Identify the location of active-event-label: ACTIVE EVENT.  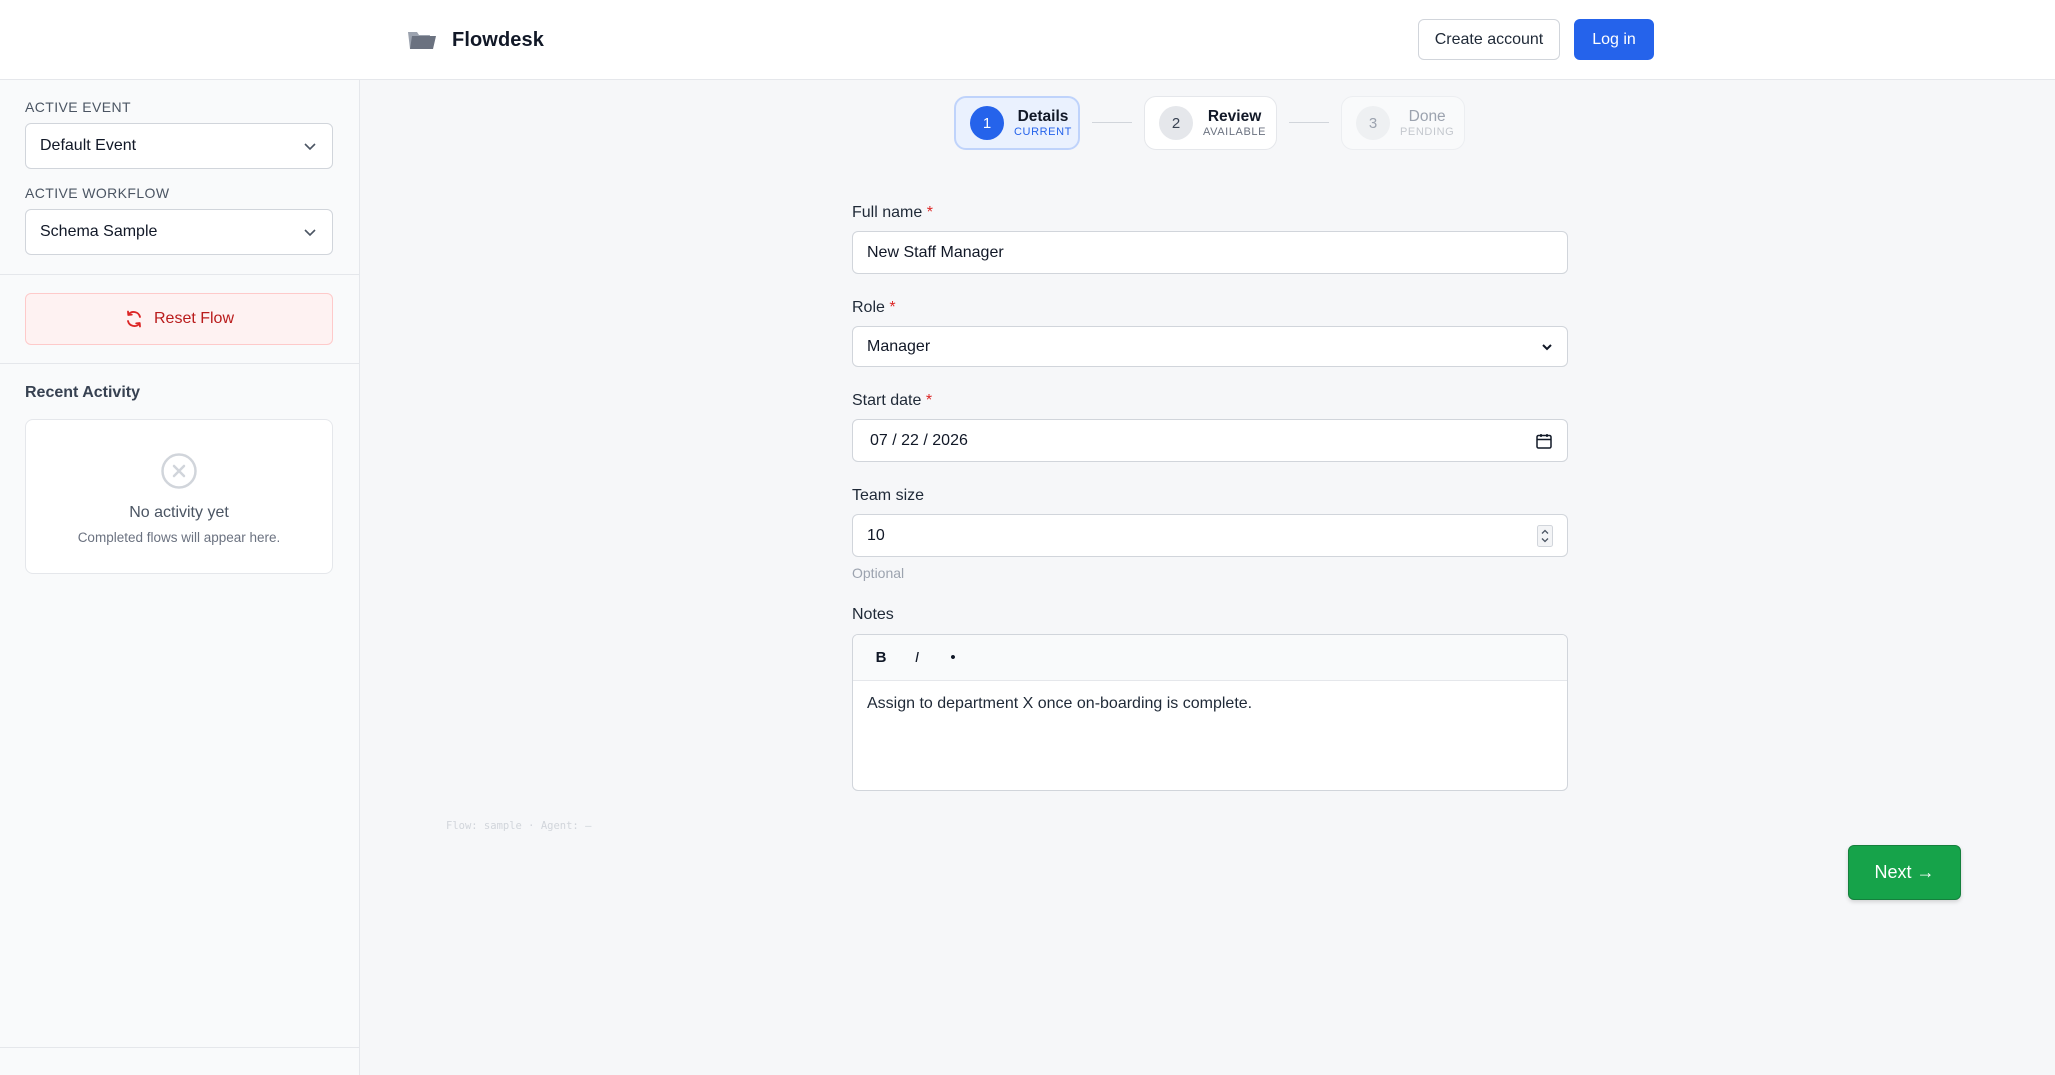
(78, 107).